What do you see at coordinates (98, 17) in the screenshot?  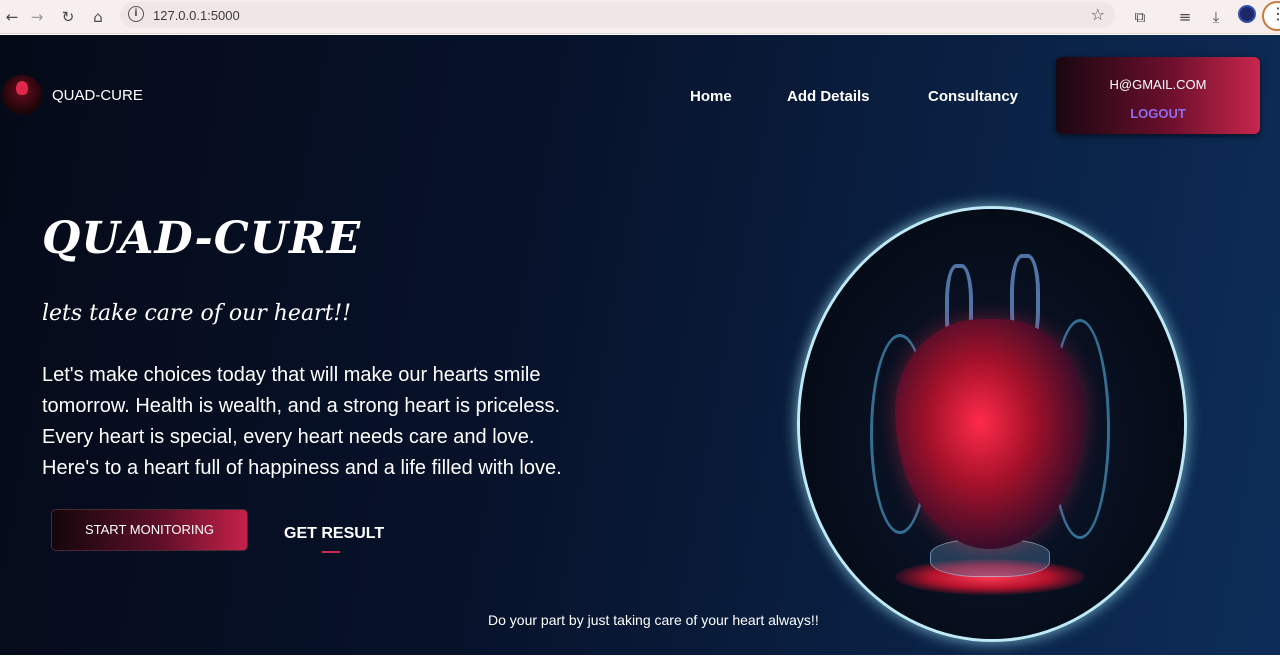 I see `home-icon: ⌂` at bounding box center [98, 17].